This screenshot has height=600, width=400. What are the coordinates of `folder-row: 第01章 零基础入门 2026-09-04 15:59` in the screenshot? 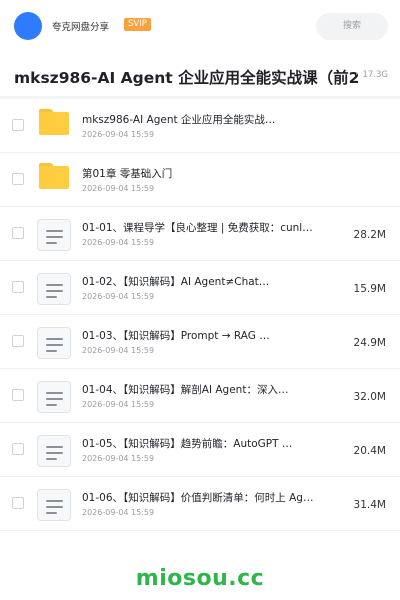 It's located at (200, 180).